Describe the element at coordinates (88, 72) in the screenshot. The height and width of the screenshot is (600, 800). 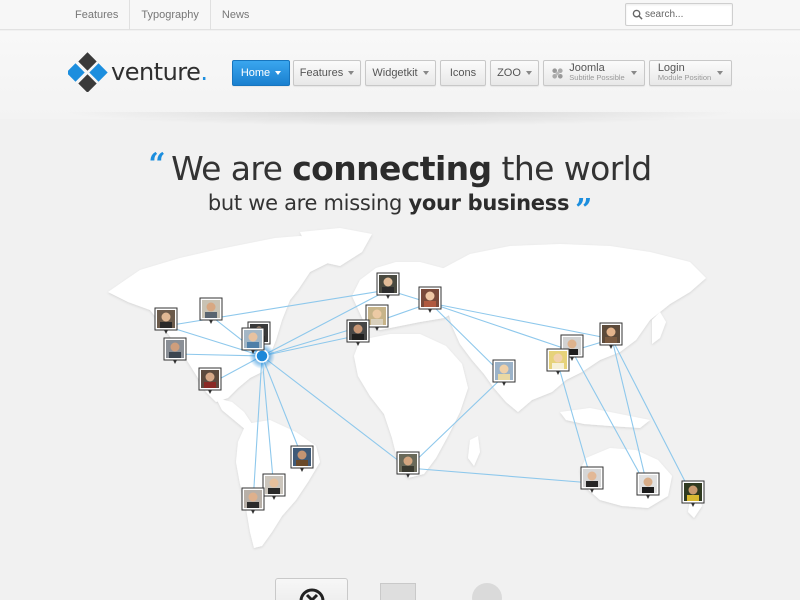
I see `logo-mark-icon` at that location.